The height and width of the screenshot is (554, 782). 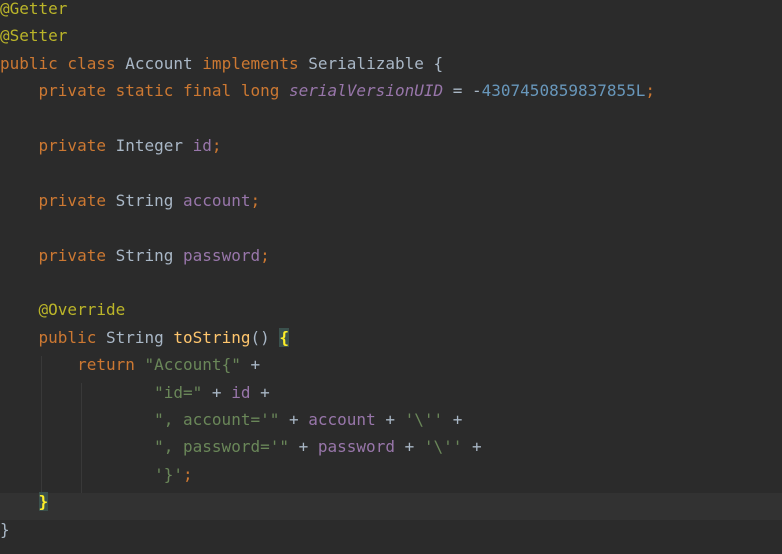 What do you see at coordinates (144, 91) in the screenshot?
I see `code-token: private static final long` at bounding box center [144, 91].